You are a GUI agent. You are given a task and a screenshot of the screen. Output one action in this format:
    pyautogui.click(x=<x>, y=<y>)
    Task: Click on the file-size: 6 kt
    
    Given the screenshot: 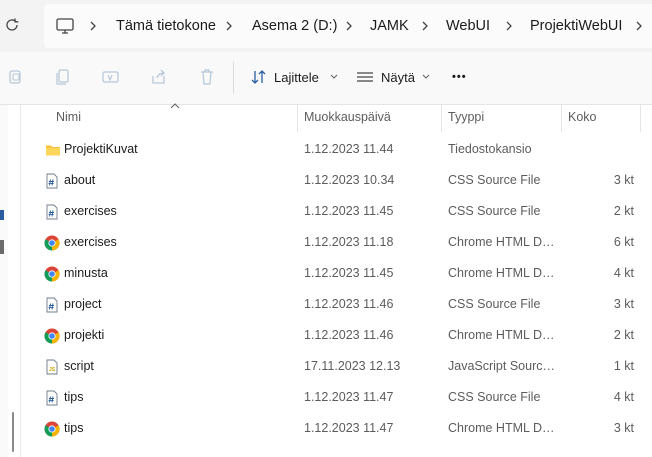 What is the action you would take?
    pyautogui.click(x=623, y=242)
    